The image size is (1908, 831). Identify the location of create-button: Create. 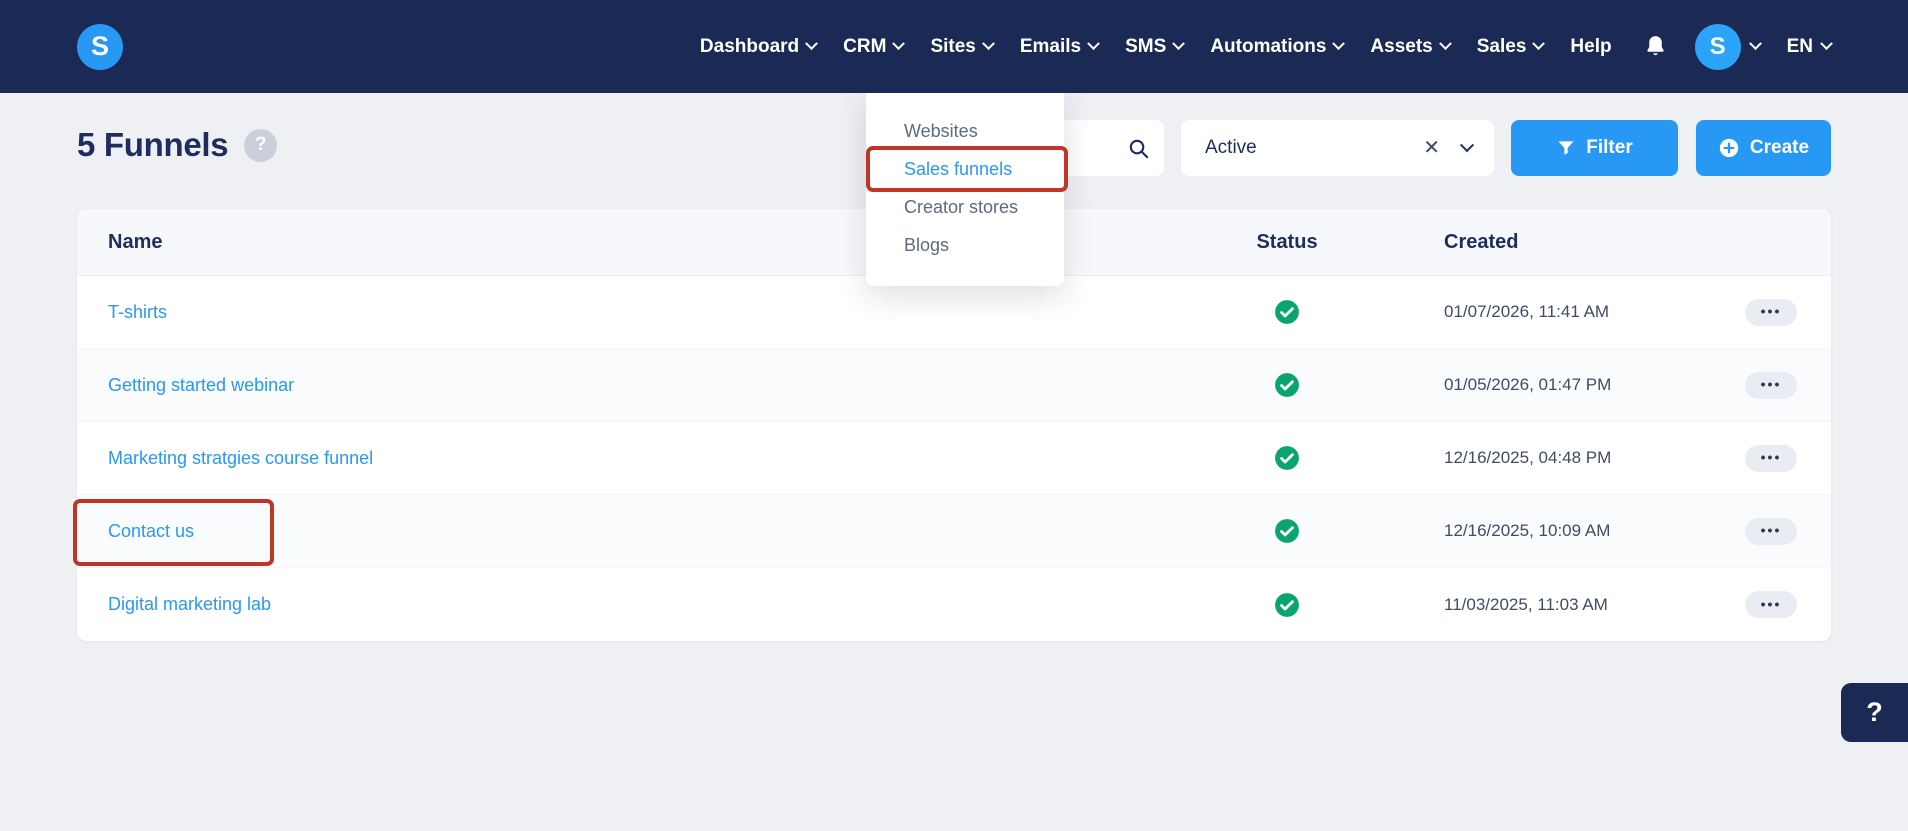
(1763, 148).